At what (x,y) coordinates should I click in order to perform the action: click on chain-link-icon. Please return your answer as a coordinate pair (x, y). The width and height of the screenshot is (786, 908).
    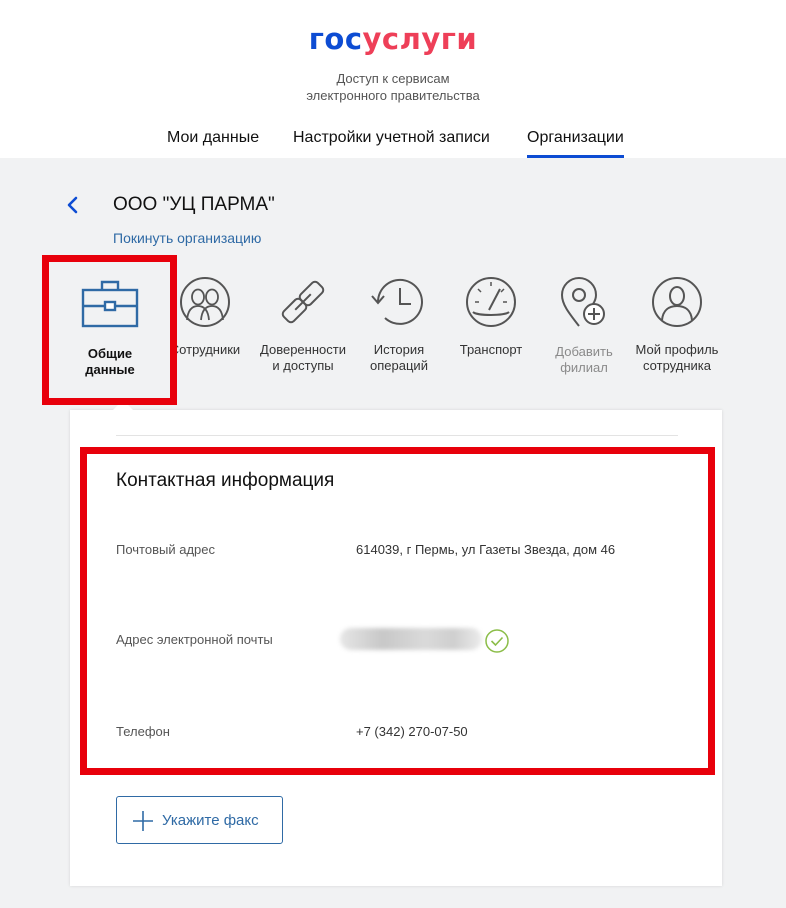
    Looking at the image, I should click on (303, 302).